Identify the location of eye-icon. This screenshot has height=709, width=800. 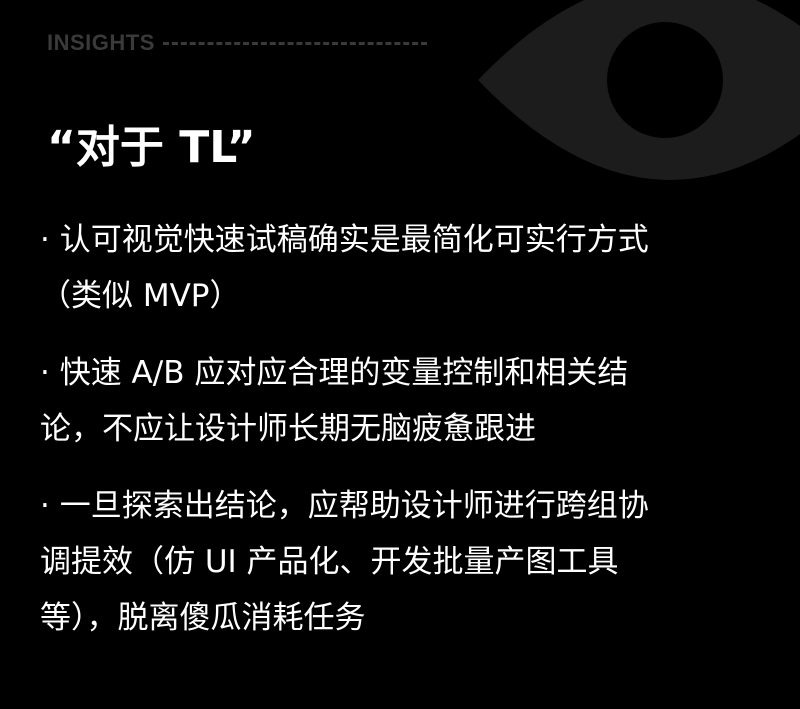
(639, 90).